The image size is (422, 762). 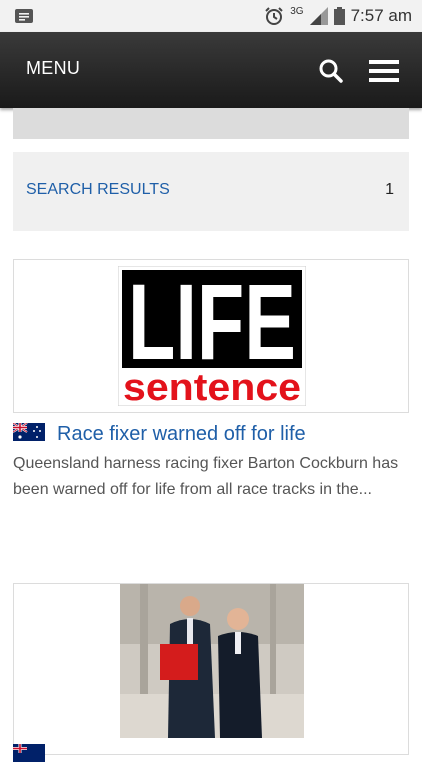 I want to click on image-text-bottom: sentence, so click(x=212, y=386).